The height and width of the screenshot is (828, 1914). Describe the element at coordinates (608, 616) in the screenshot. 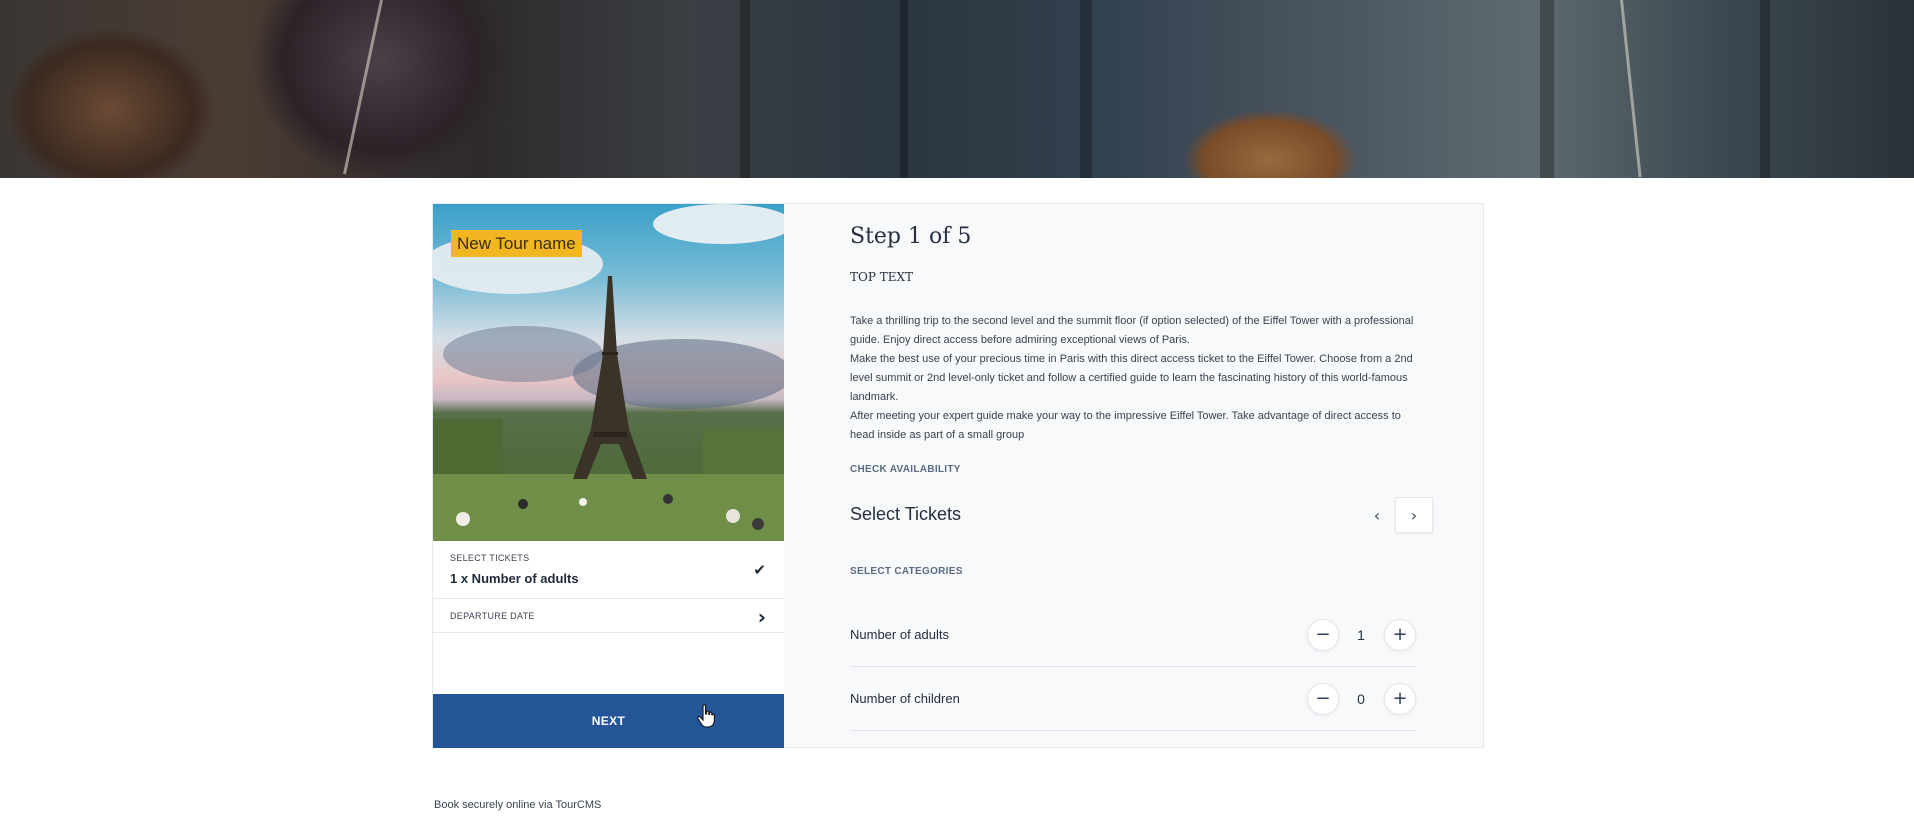

I see `summary-row-departure: DEPARTURE DATE ›` at that location.